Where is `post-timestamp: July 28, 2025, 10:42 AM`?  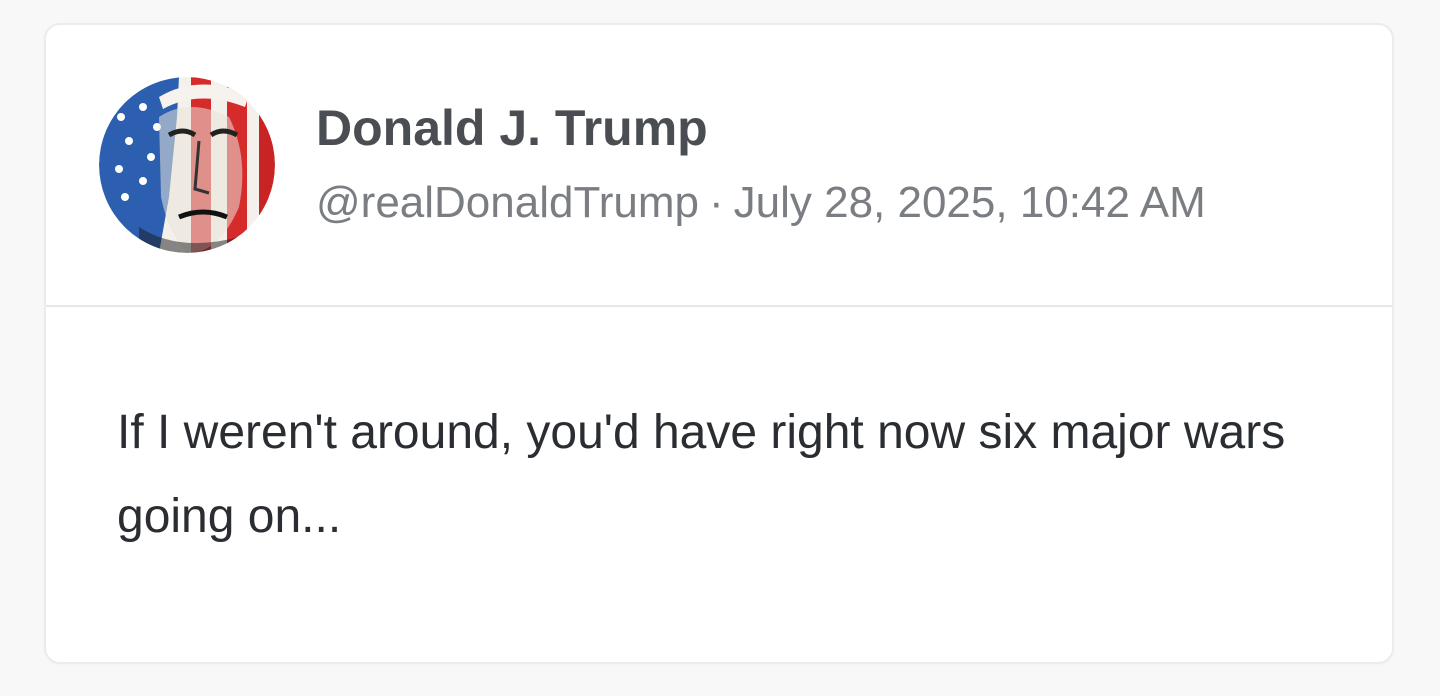 post-timestamp: July 28, 2025, 10:42 AM is located at coordinates (970, 202).